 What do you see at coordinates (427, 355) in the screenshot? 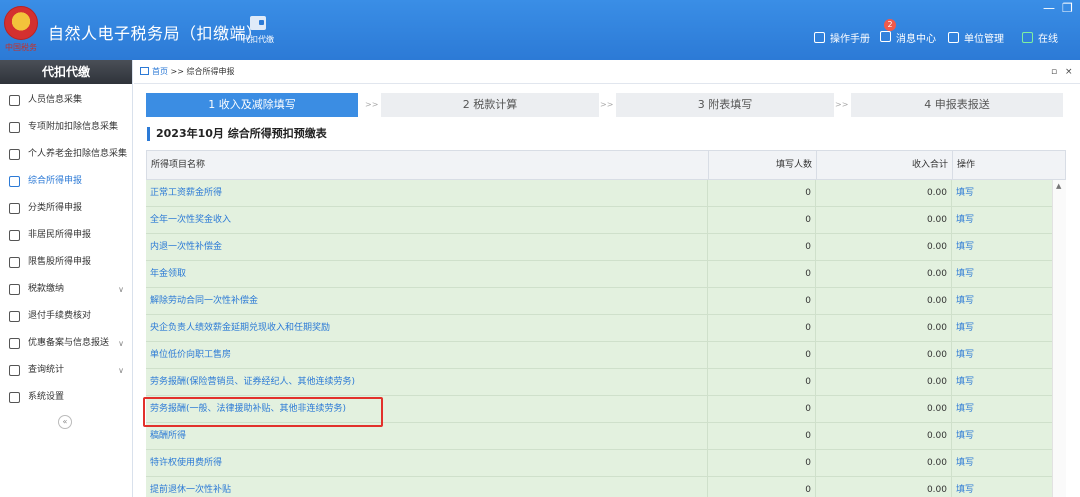
I see `income-item-link: 单位低价向职工售房` at bounding box center [427, 355].